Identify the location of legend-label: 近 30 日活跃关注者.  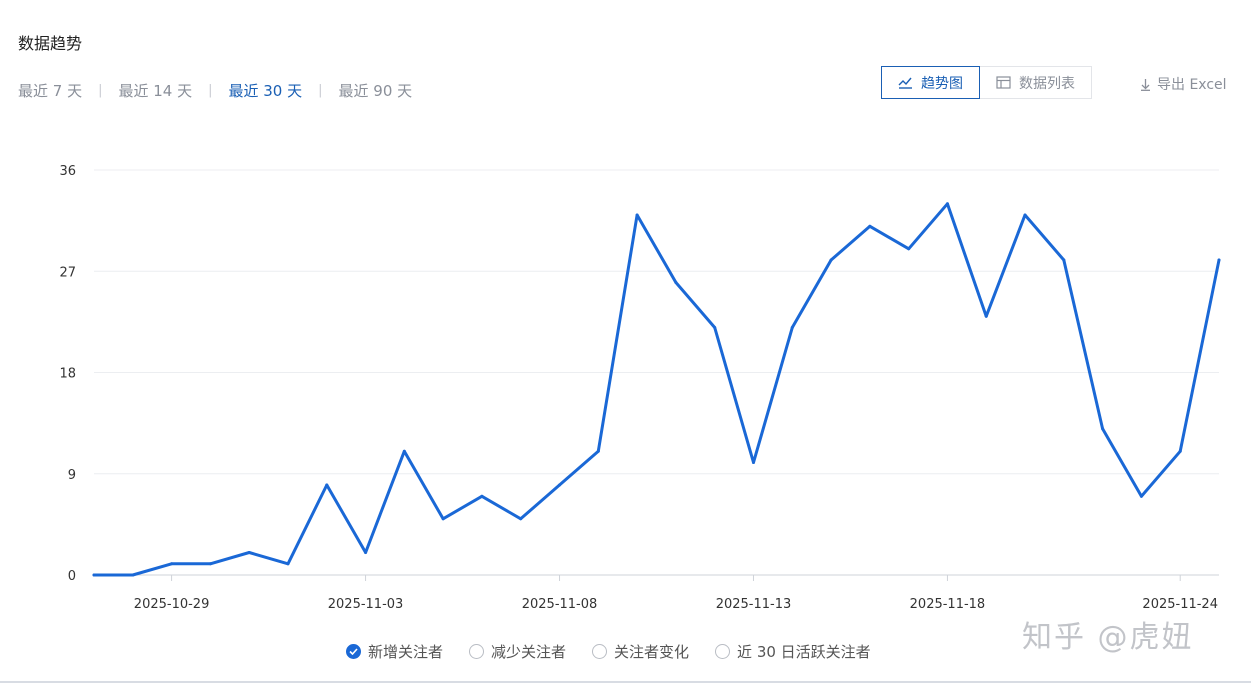
(804, 652).